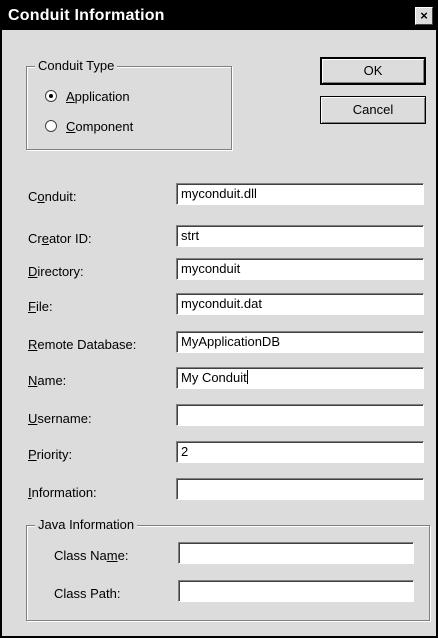  I want to click on conduit-field: myconduit.dll, so click(300, 194).